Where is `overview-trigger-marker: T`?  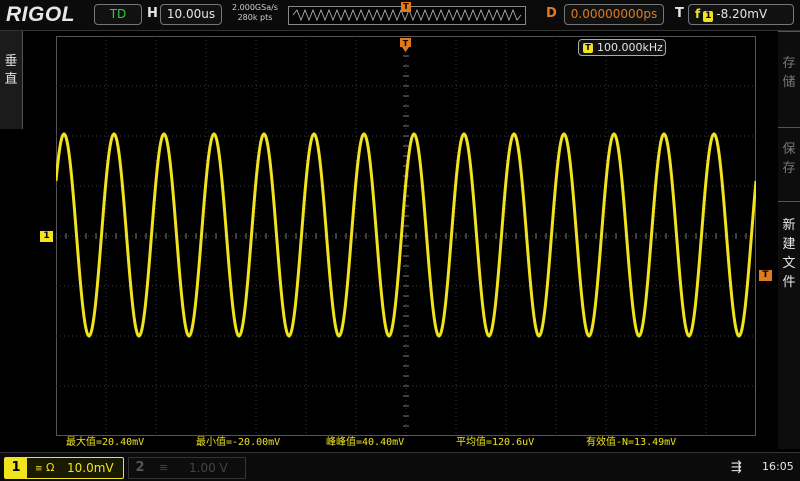
overview-trigger-marker: T is located at coordinates (406, 7).